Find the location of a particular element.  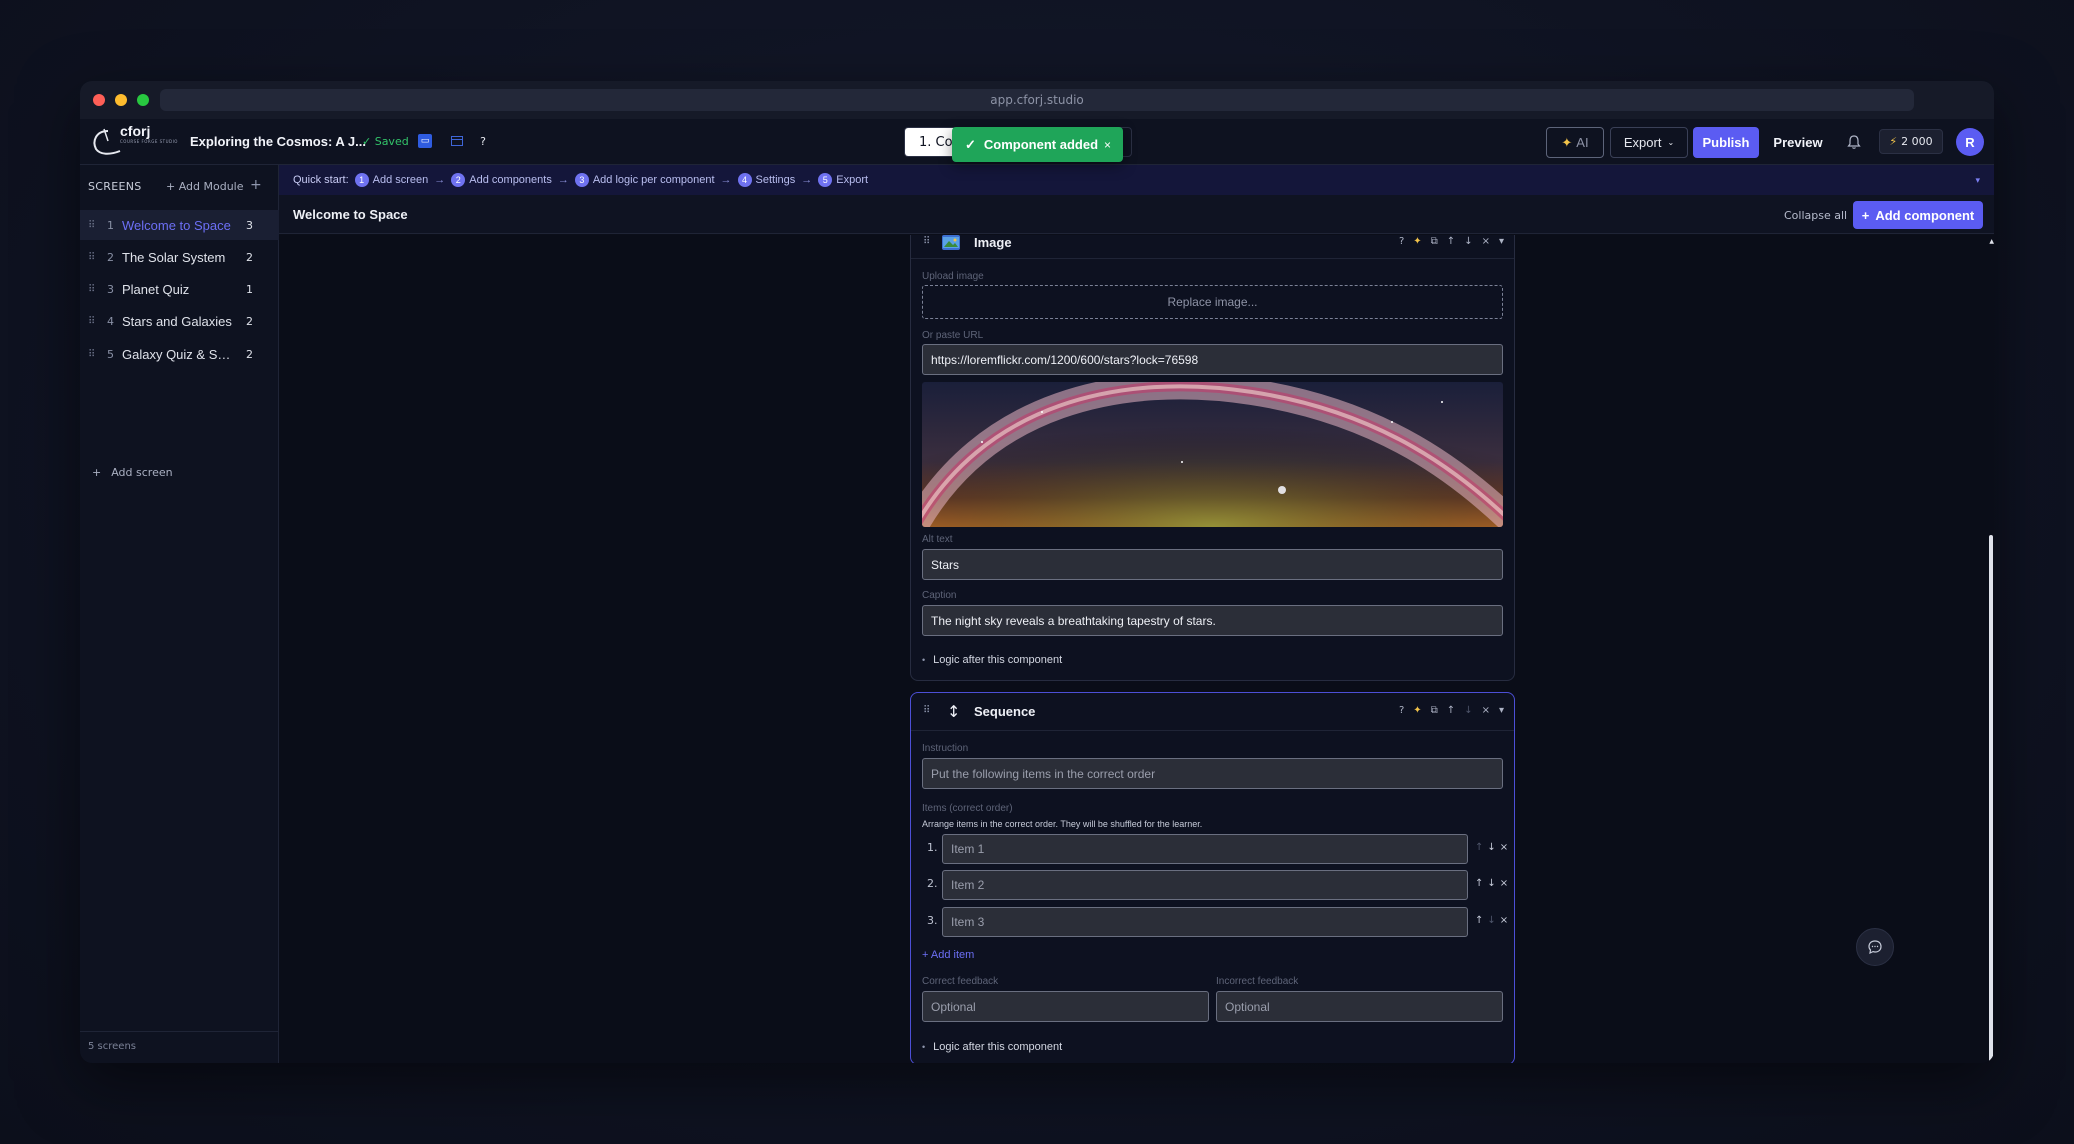

ai-button: ✦ AI is located at coordinates (1575, 142).